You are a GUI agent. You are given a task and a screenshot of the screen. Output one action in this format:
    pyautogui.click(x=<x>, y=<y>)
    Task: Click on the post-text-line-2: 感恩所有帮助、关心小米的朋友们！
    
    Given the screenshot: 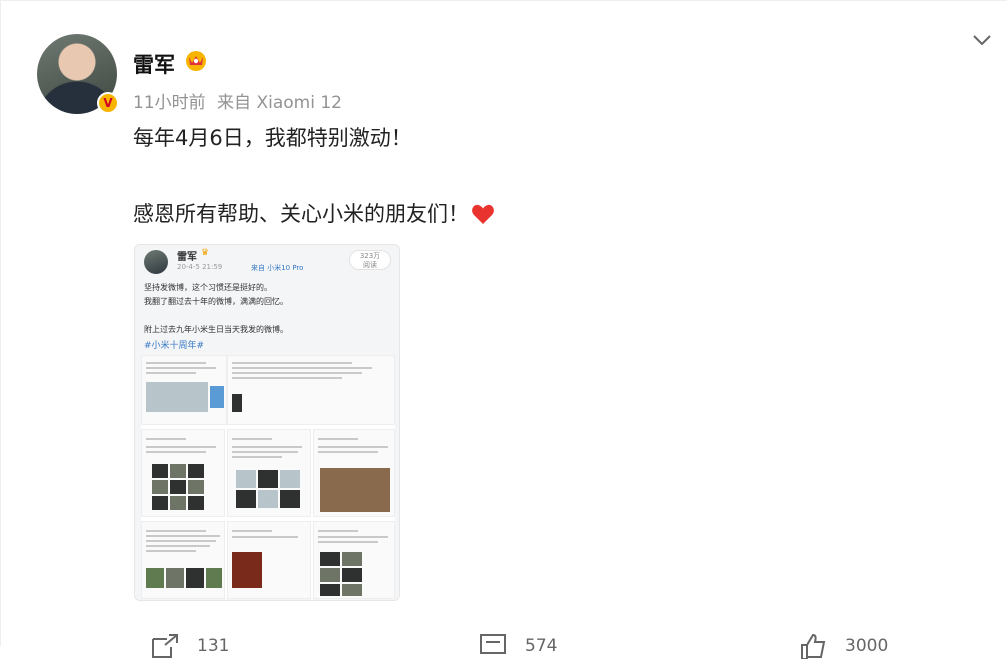 What is the action you would take?
    pyautogui.click(x=314, y=213)
    